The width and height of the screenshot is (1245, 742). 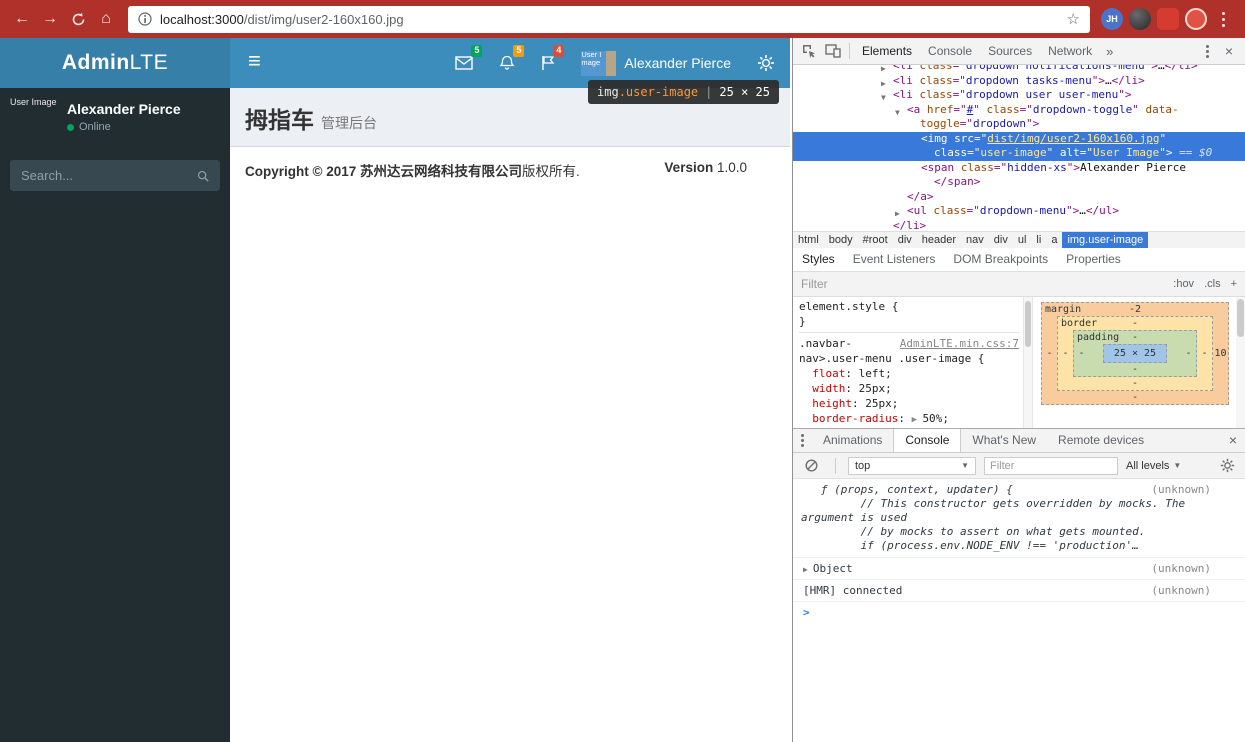 What do you see at coordinates (115, 63) in the screenshot?
I see `brand-logo: Admin LTE` at bounding box center [115, 63].